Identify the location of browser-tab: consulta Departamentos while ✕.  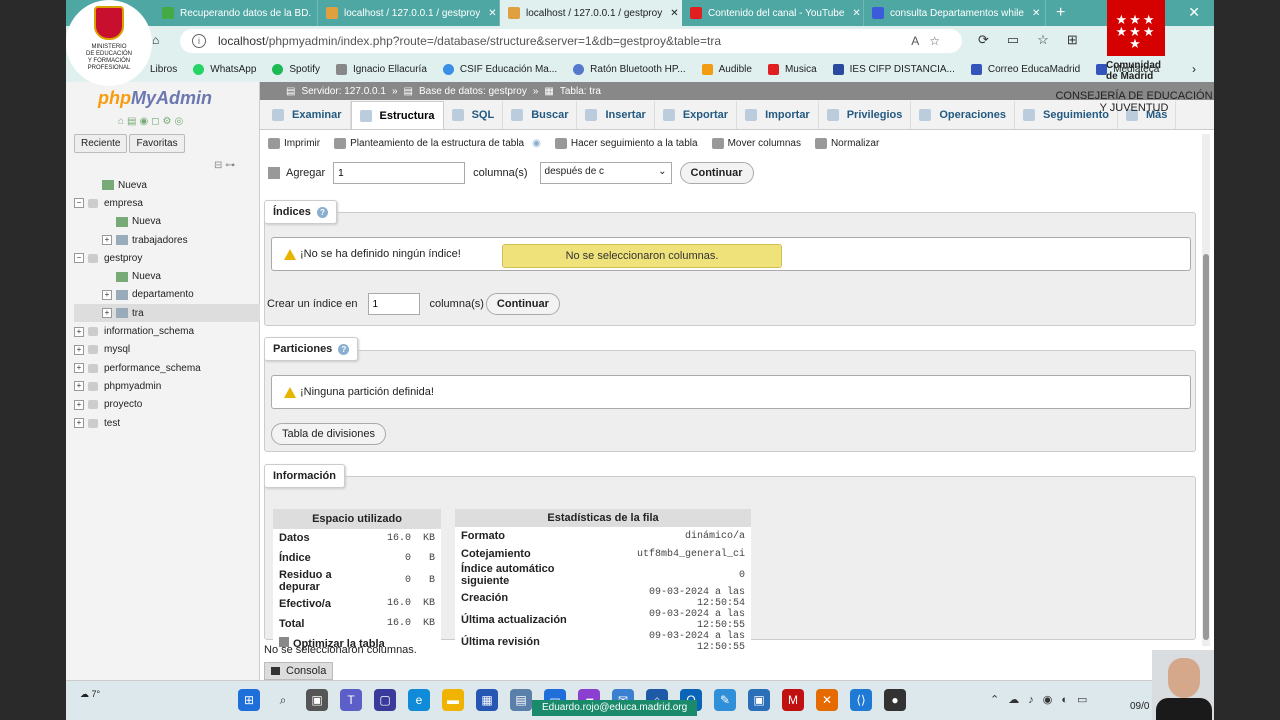
(955, 13).